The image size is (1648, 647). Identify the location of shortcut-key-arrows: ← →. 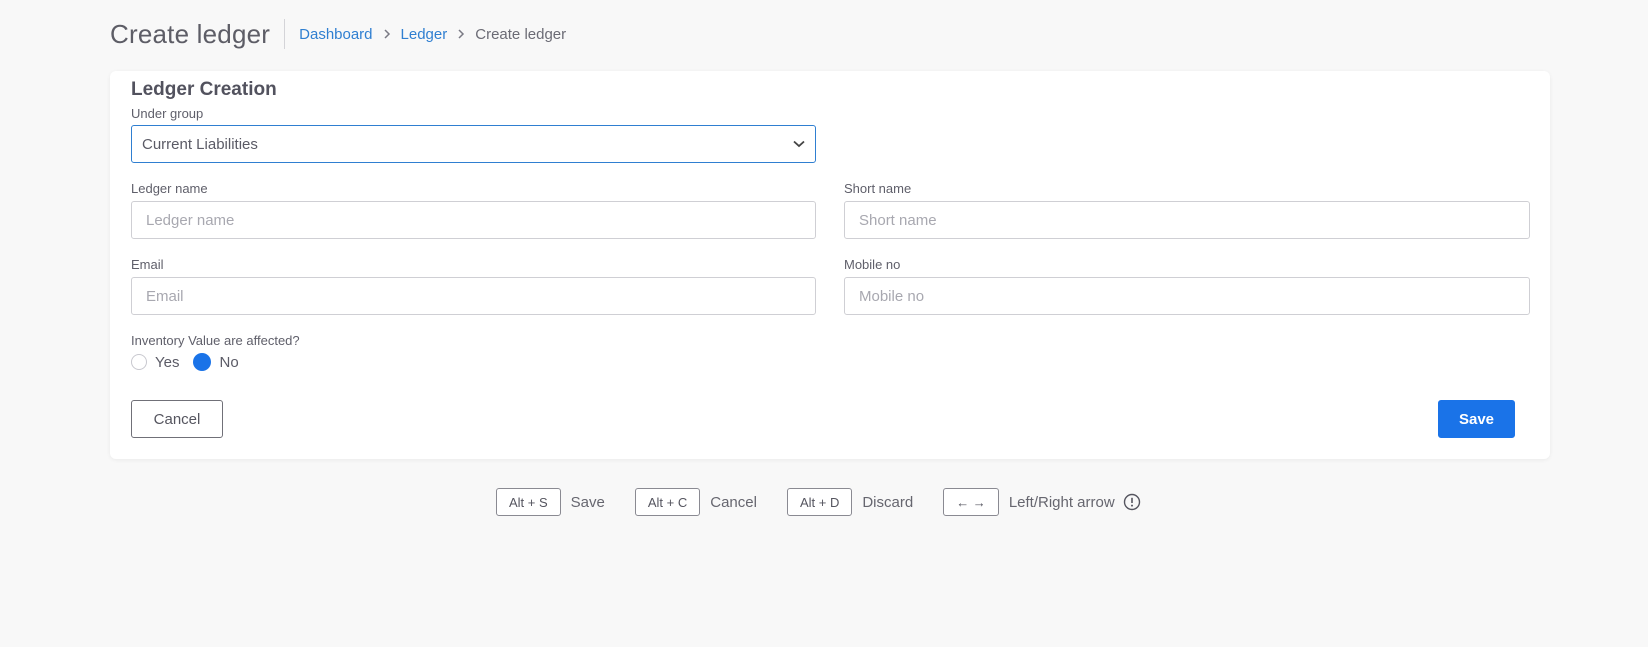
(971, 502).